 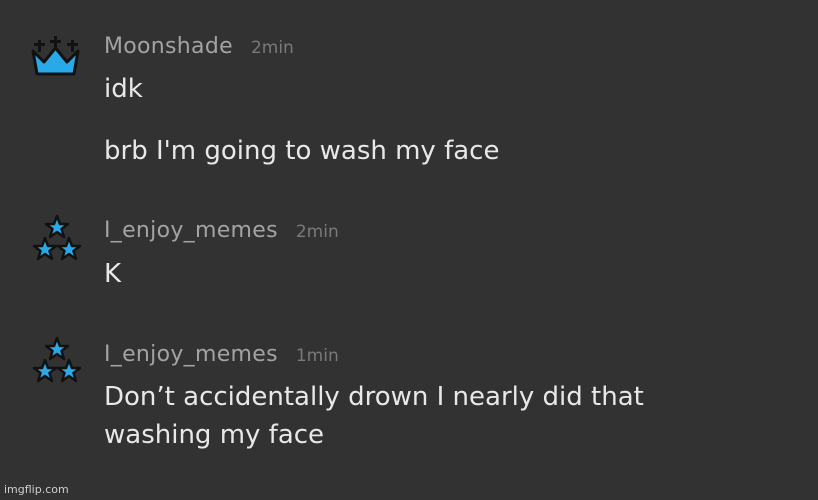 I want to click on watermark: imgflip.com, so click(x=36, y=489).